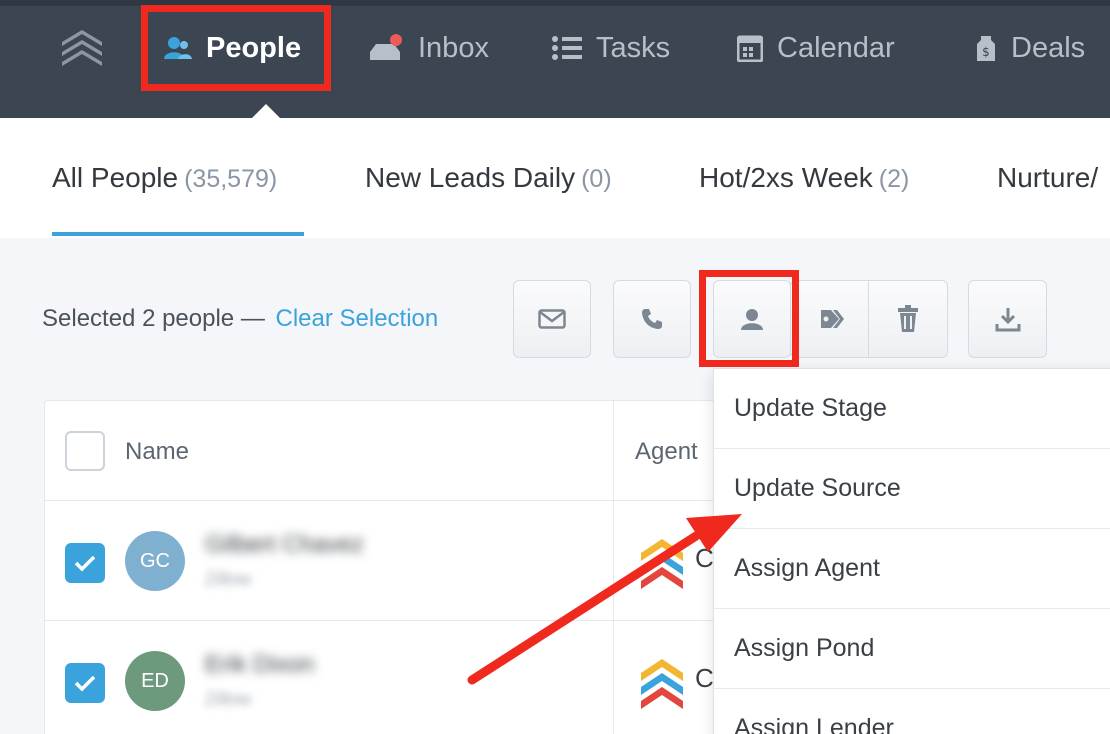 Image resolution: width=1110 pixels, height=734 pixels. I want to click on tab-new-leads-daily: New Leads Daily (0), so click(488, 178).